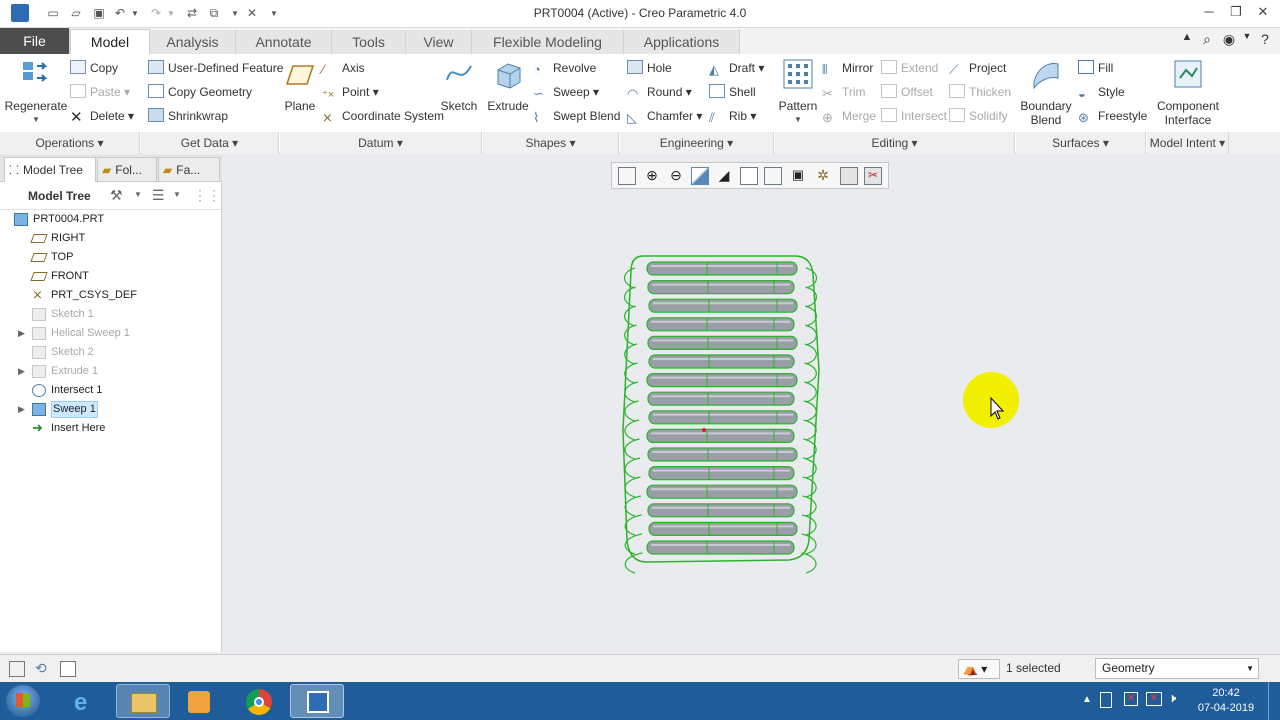 Image resolution: width=1280 pixels, height=720 pixels. I want to click on taskbar-explorer, so click(143, 701).